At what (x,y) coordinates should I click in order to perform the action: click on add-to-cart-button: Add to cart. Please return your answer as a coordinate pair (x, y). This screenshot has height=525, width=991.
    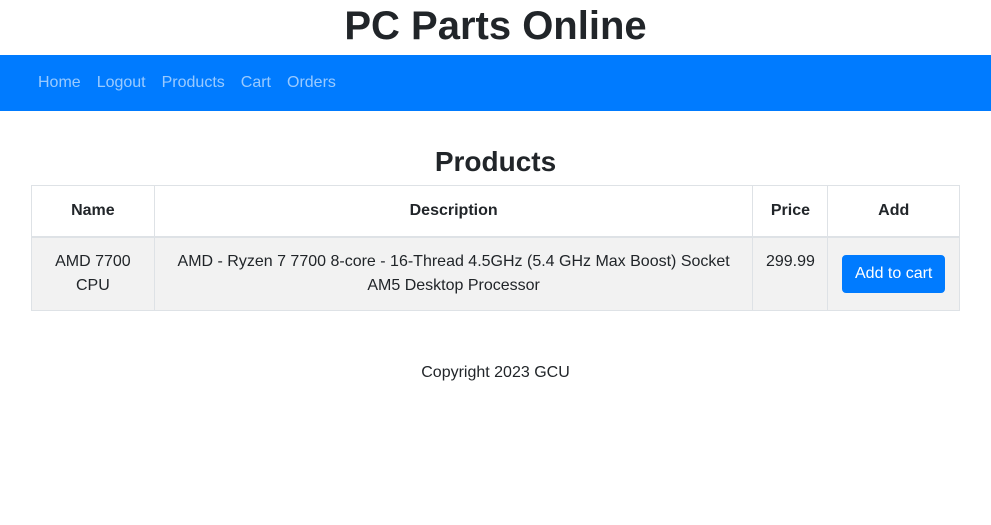
    Looking at the image, I should click on (894, 274).